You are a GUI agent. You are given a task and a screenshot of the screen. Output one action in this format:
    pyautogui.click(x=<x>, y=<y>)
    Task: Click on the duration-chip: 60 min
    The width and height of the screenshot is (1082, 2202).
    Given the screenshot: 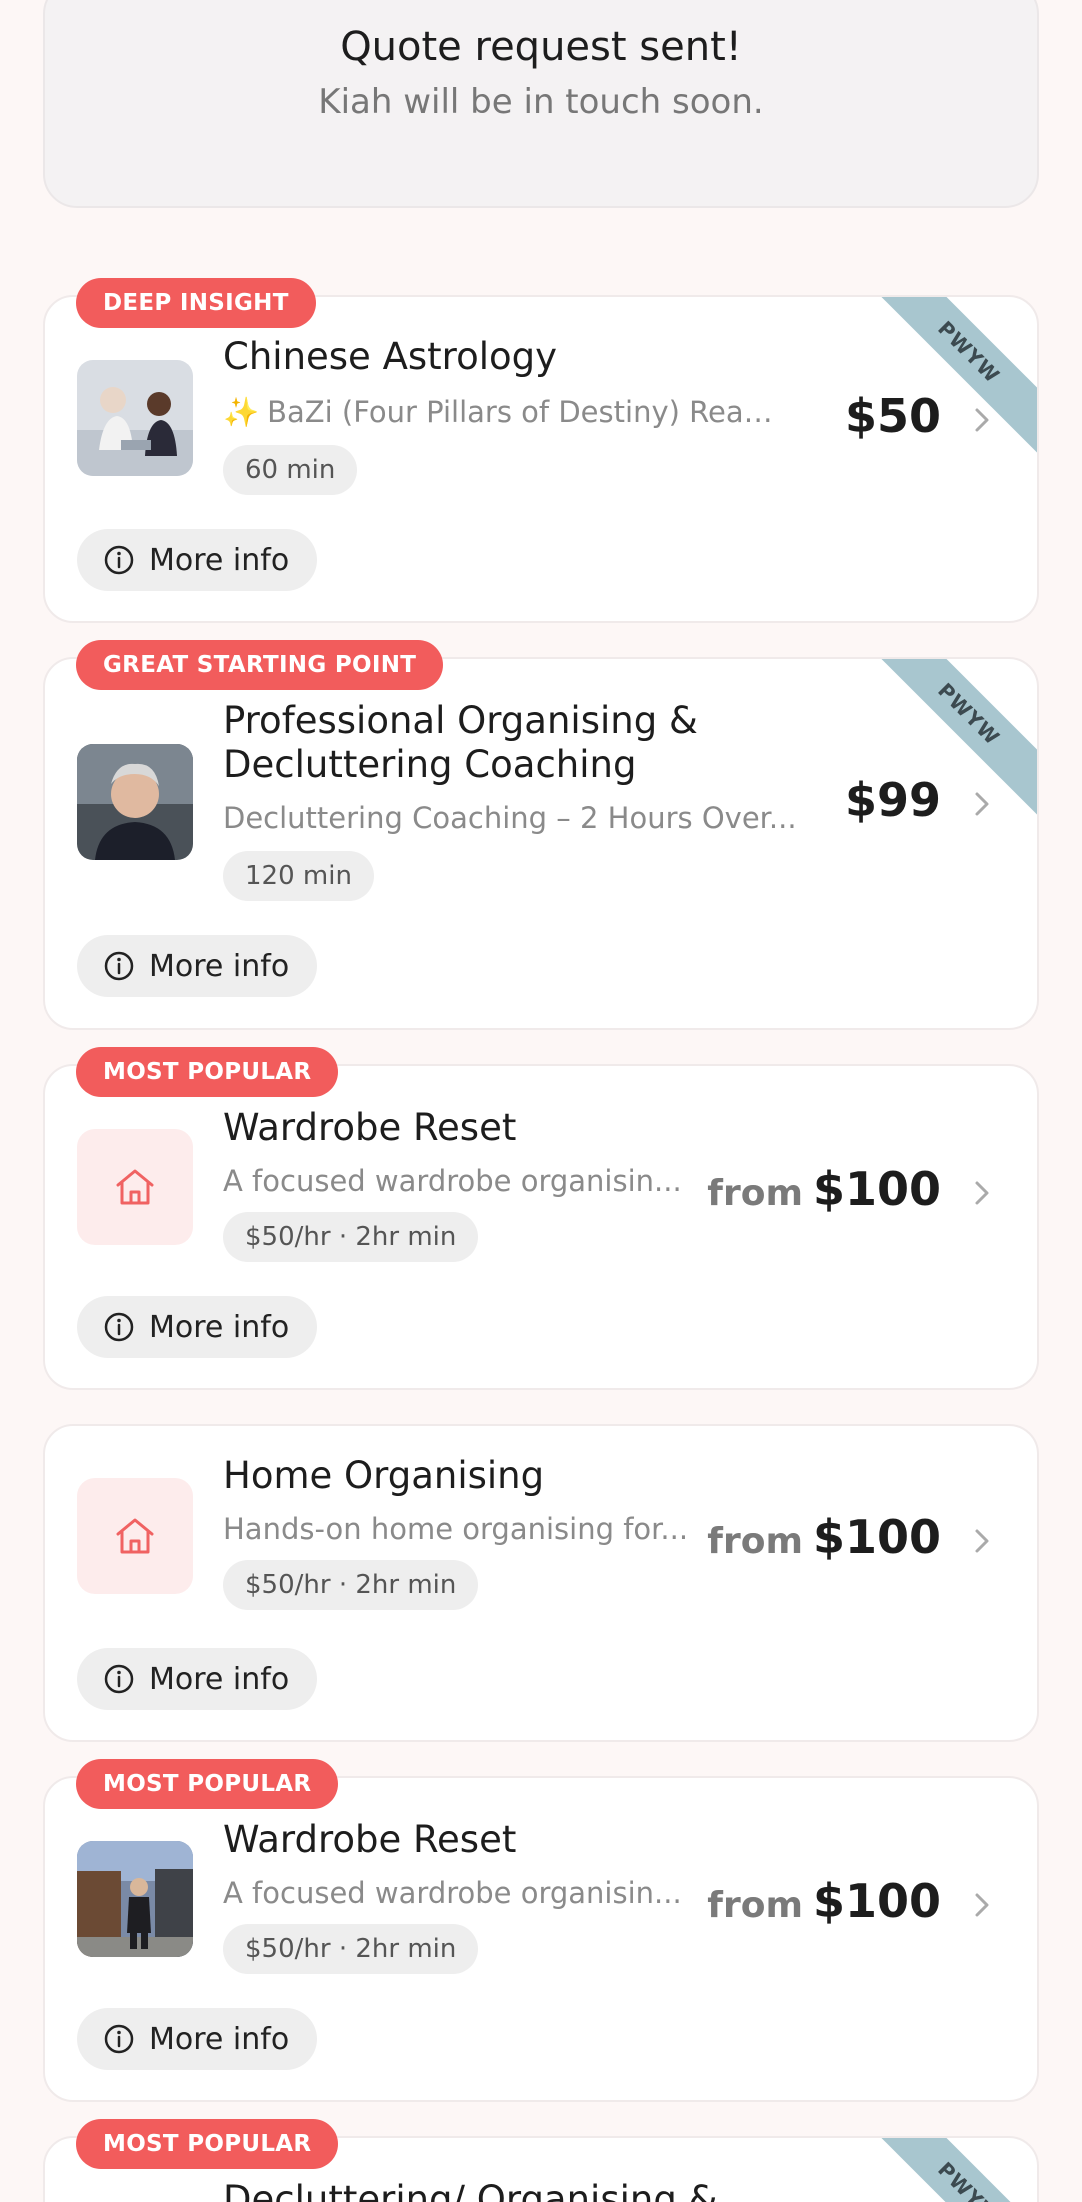 What is the action you would take?
    pyautogui.click(x=290, y=470)
    